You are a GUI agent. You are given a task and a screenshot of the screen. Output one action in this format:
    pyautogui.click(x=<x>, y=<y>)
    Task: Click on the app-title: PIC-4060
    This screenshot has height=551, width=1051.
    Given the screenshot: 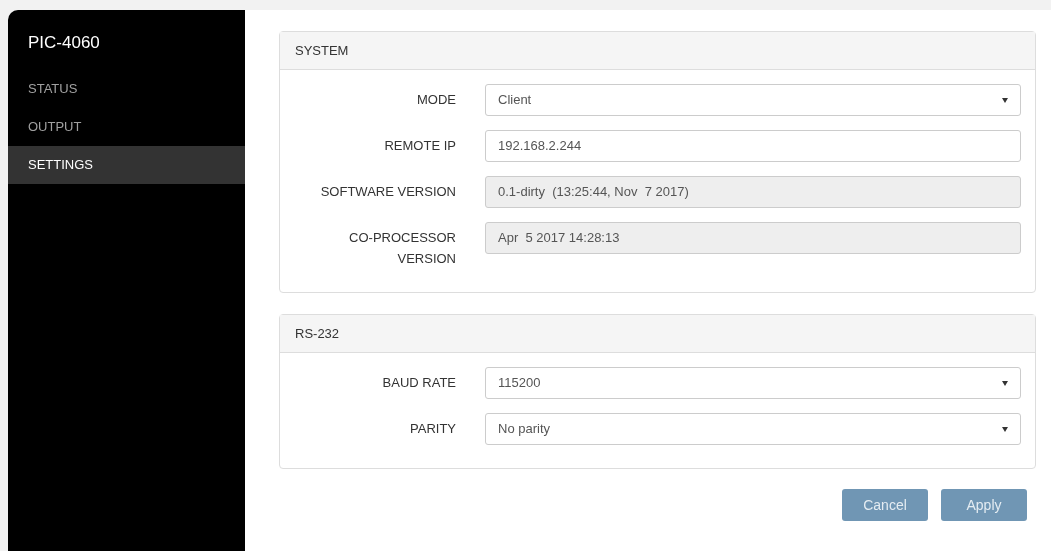 What is the action you would take?
    pyautogui.click(x=64, y=43)
    